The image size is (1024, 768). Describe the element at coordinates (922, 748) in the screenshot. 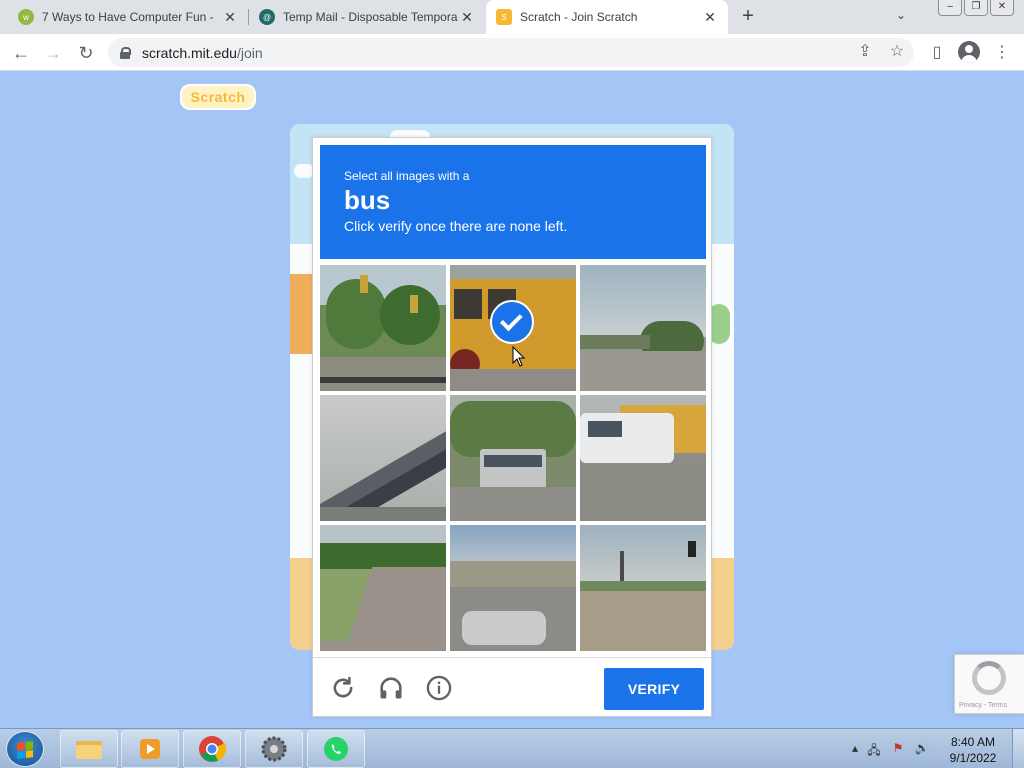

I see `volume-icon: 🔊` at that location.